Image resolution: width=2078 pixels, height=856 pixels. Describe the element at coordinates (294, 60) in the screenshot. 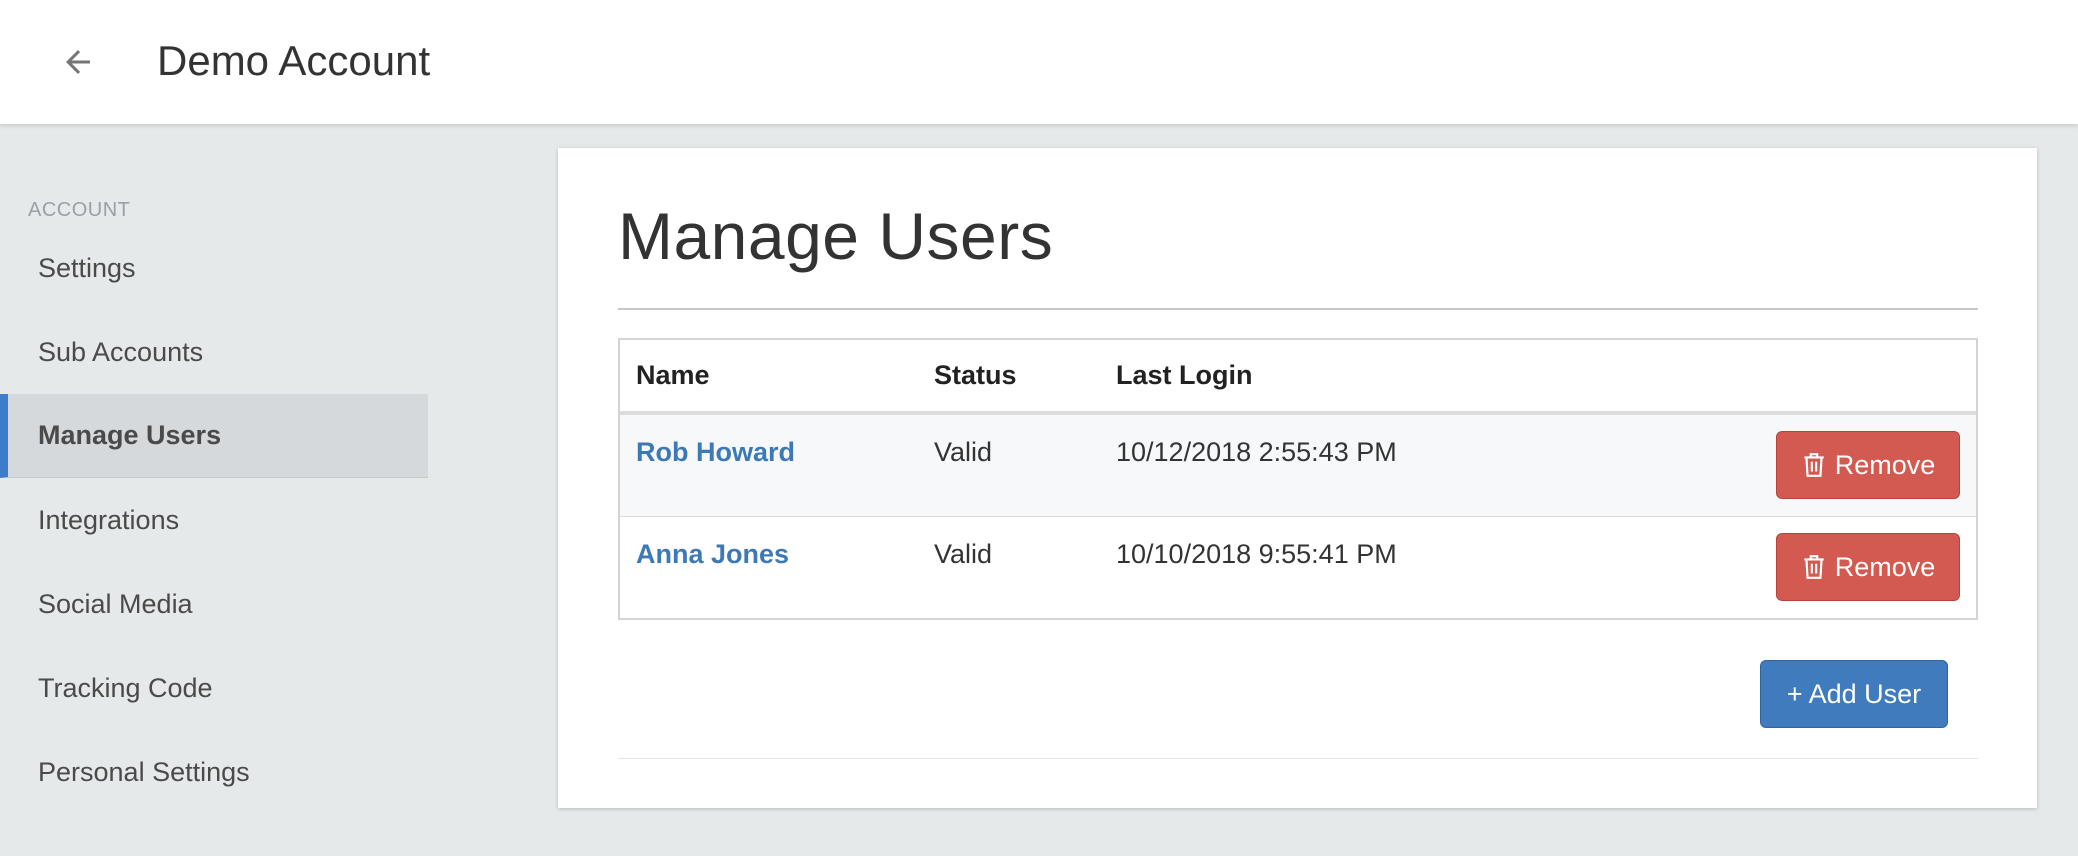

I see `account-title: Demo Account` at that location.